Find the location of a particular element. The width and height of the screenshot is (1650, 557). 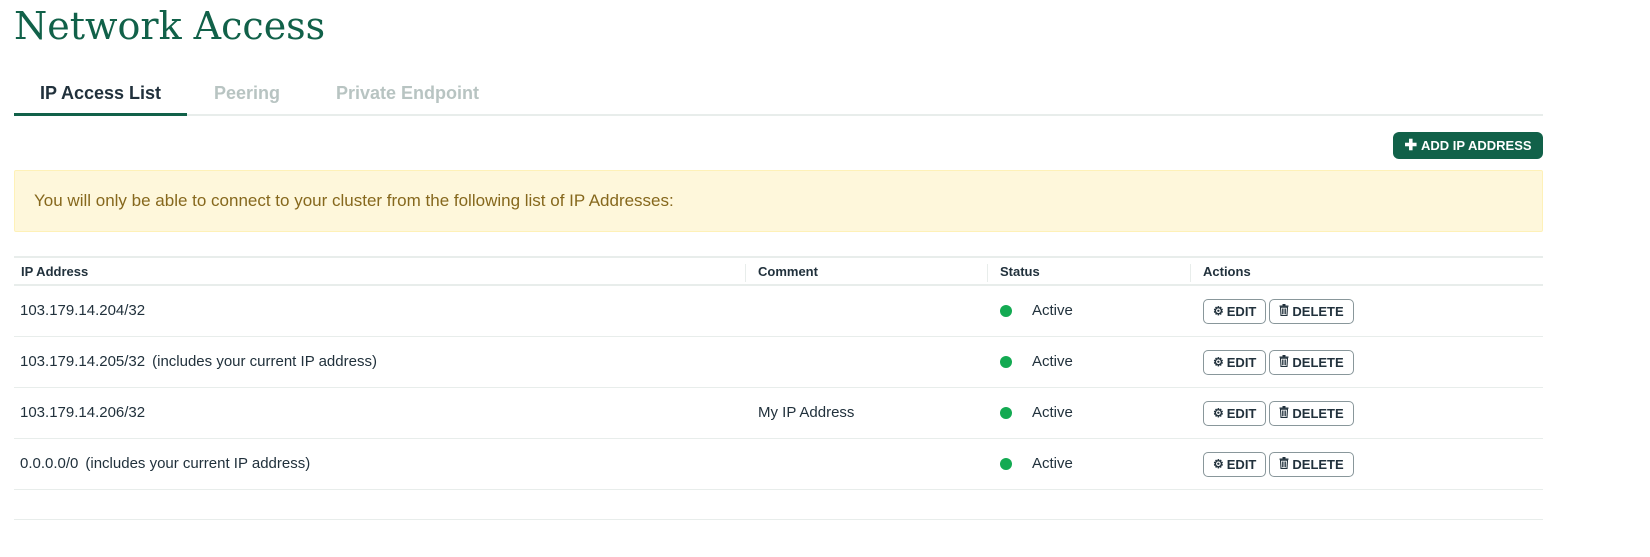

page-title: Network Access is located at coordinates (170, 26).